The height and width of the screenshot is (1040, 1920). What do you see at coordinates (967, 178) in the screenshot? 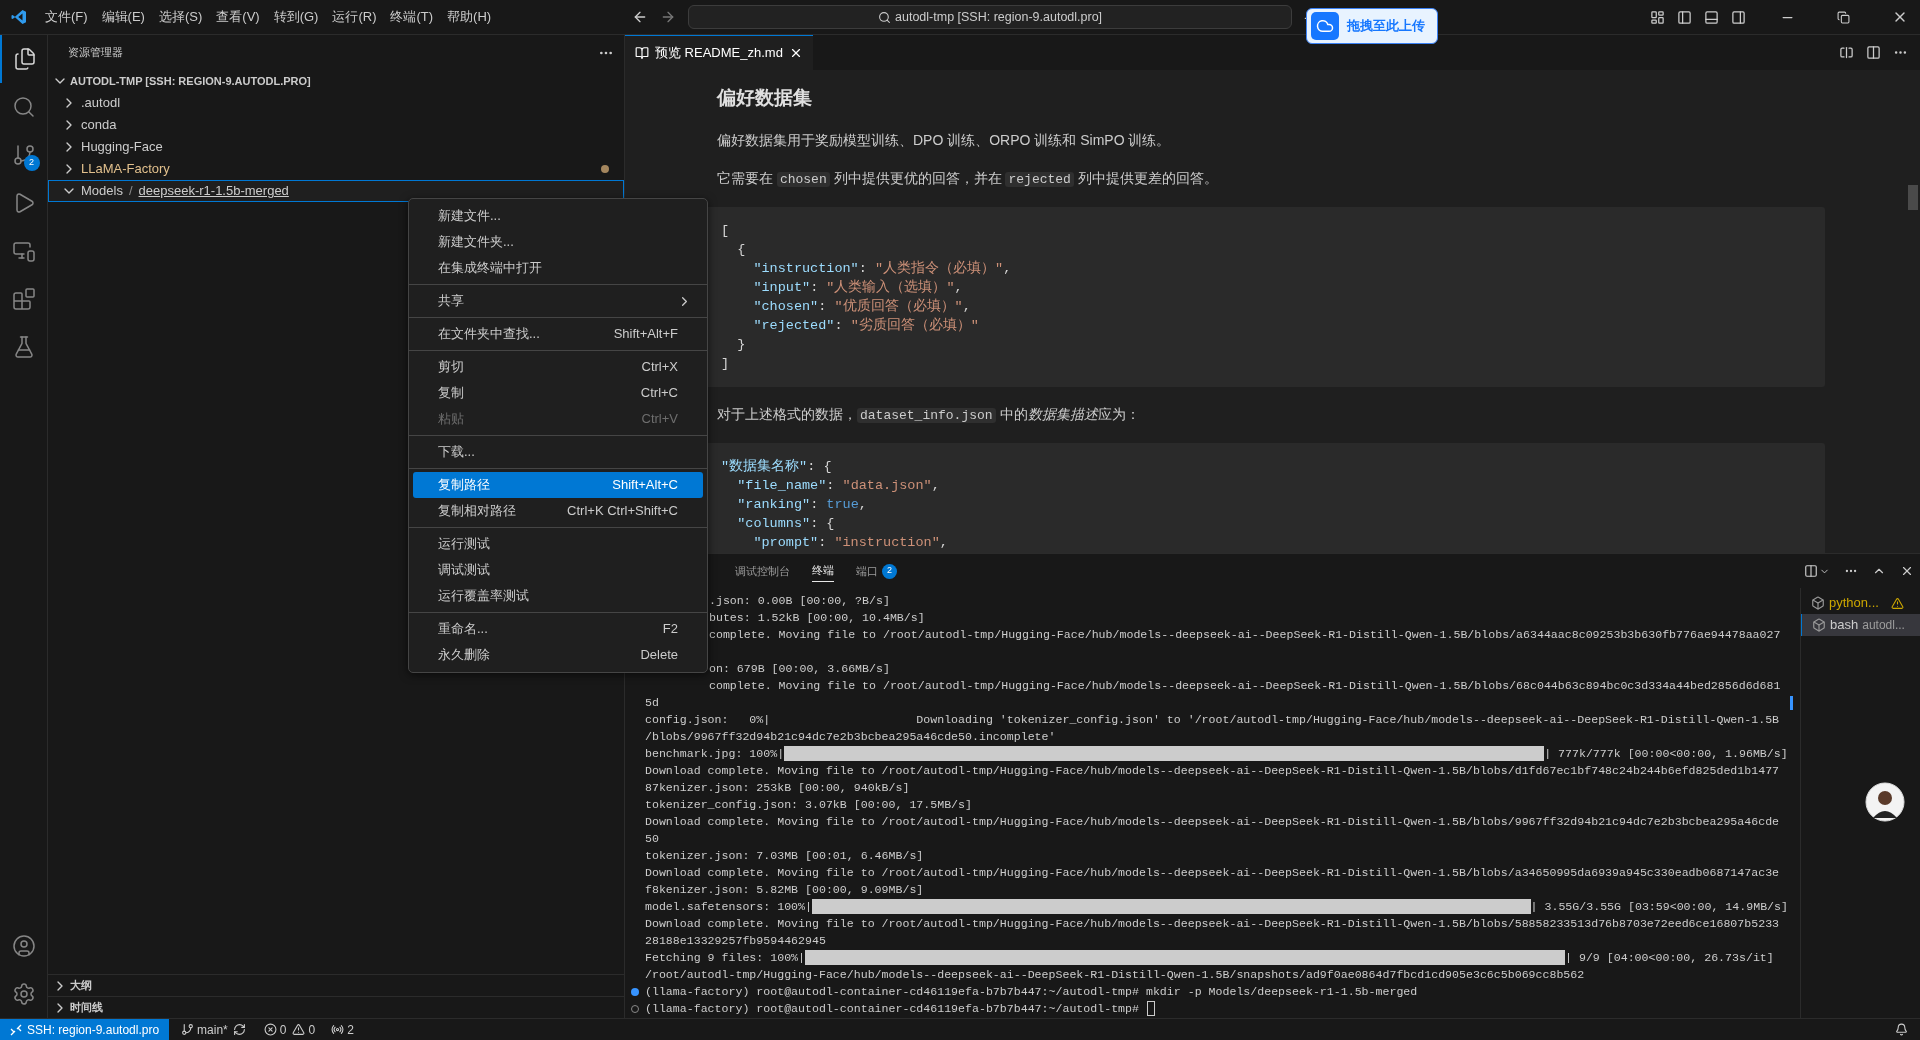
I see `paragraph: 它需要在 chosen 列中提供更优的回答，并在 rejected 列中提供更差的回答。` at bounding box center [967, 178].